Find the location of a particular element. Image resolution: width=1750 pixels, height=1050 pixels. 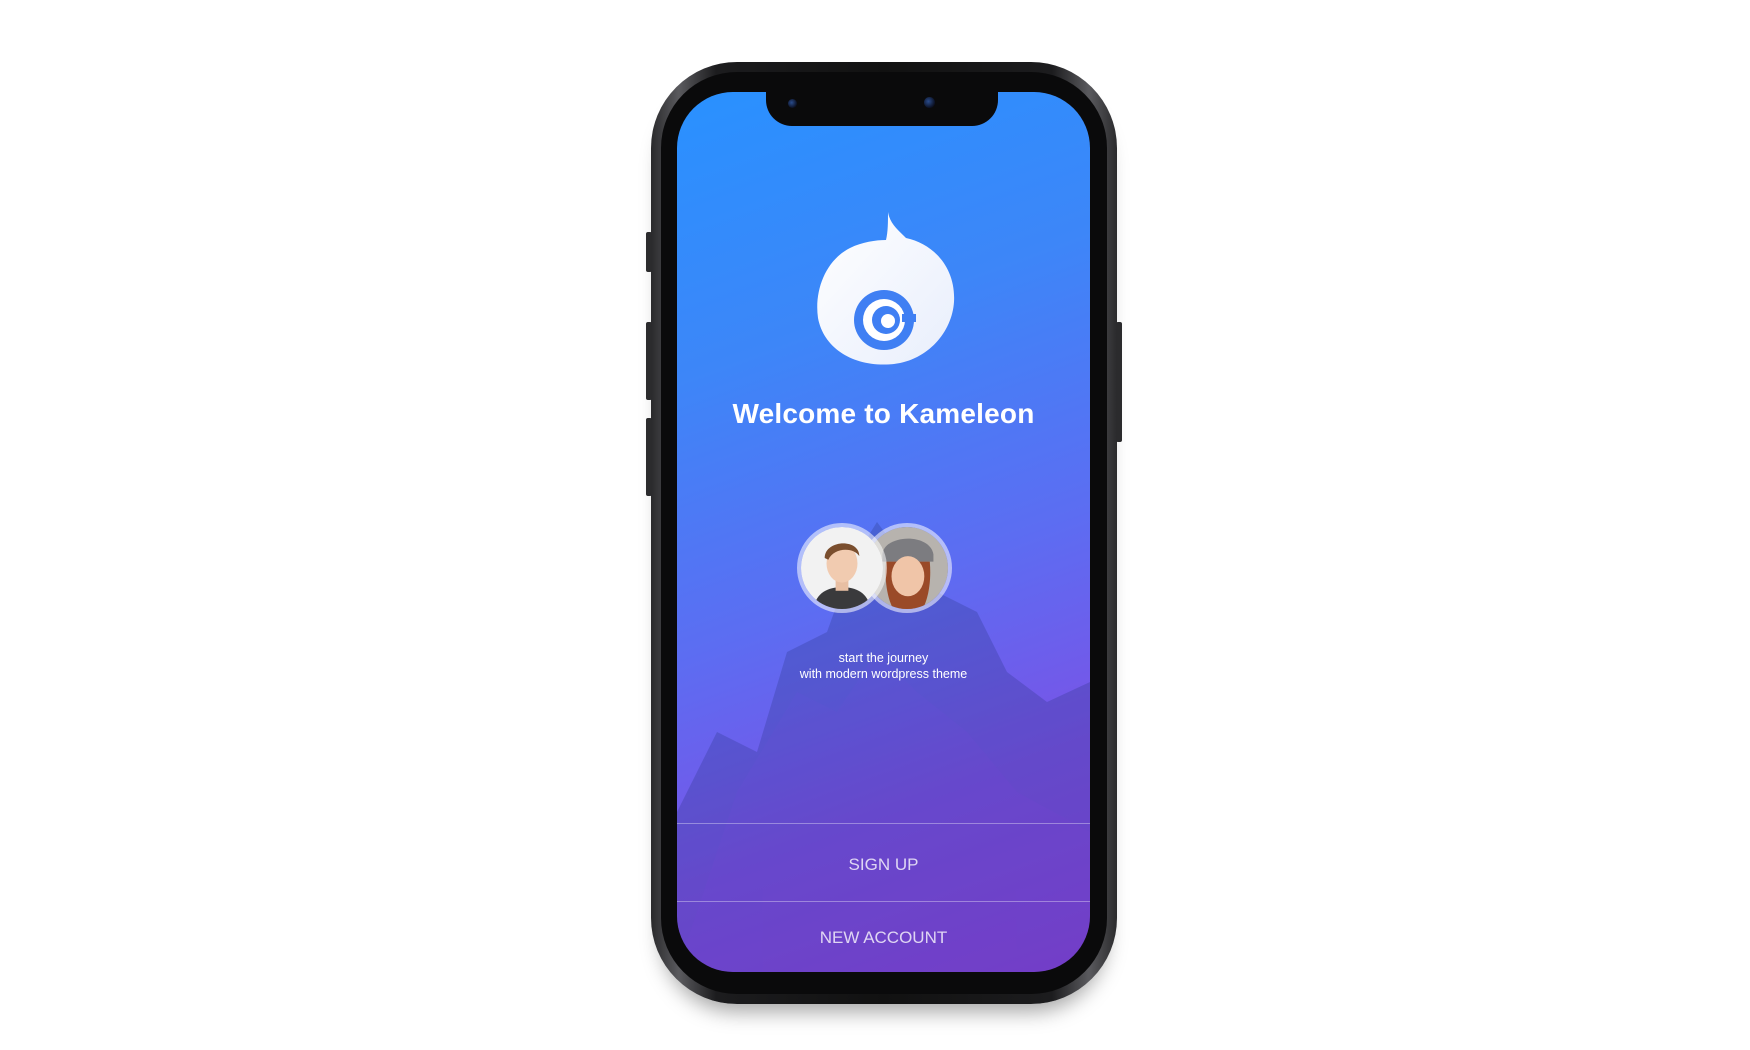

avatar-man-icon is located at coordinates (842, 568).